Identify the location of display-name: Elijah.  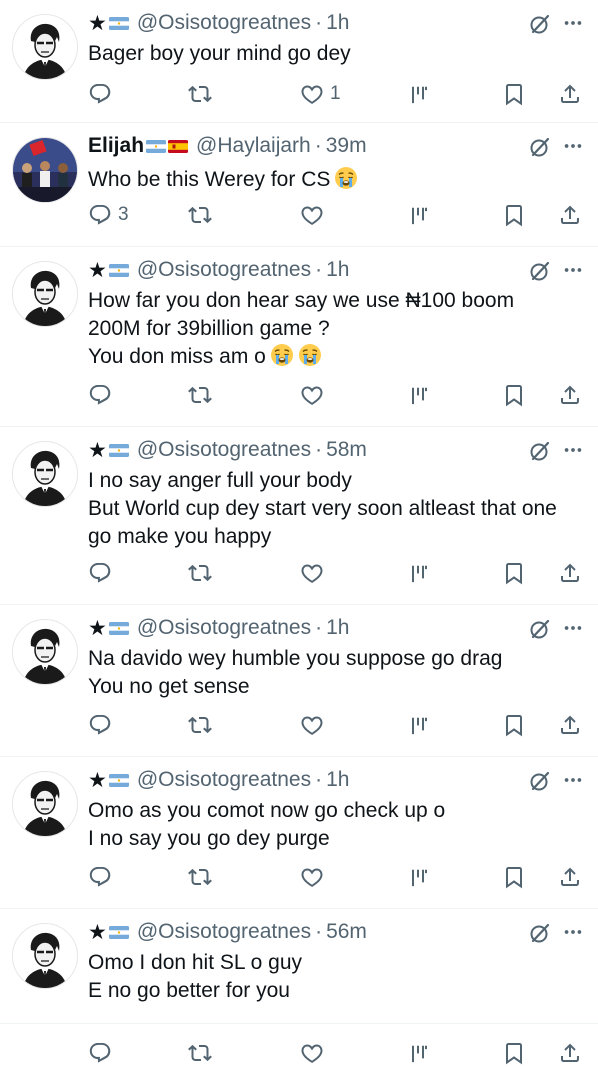
(138, 146).